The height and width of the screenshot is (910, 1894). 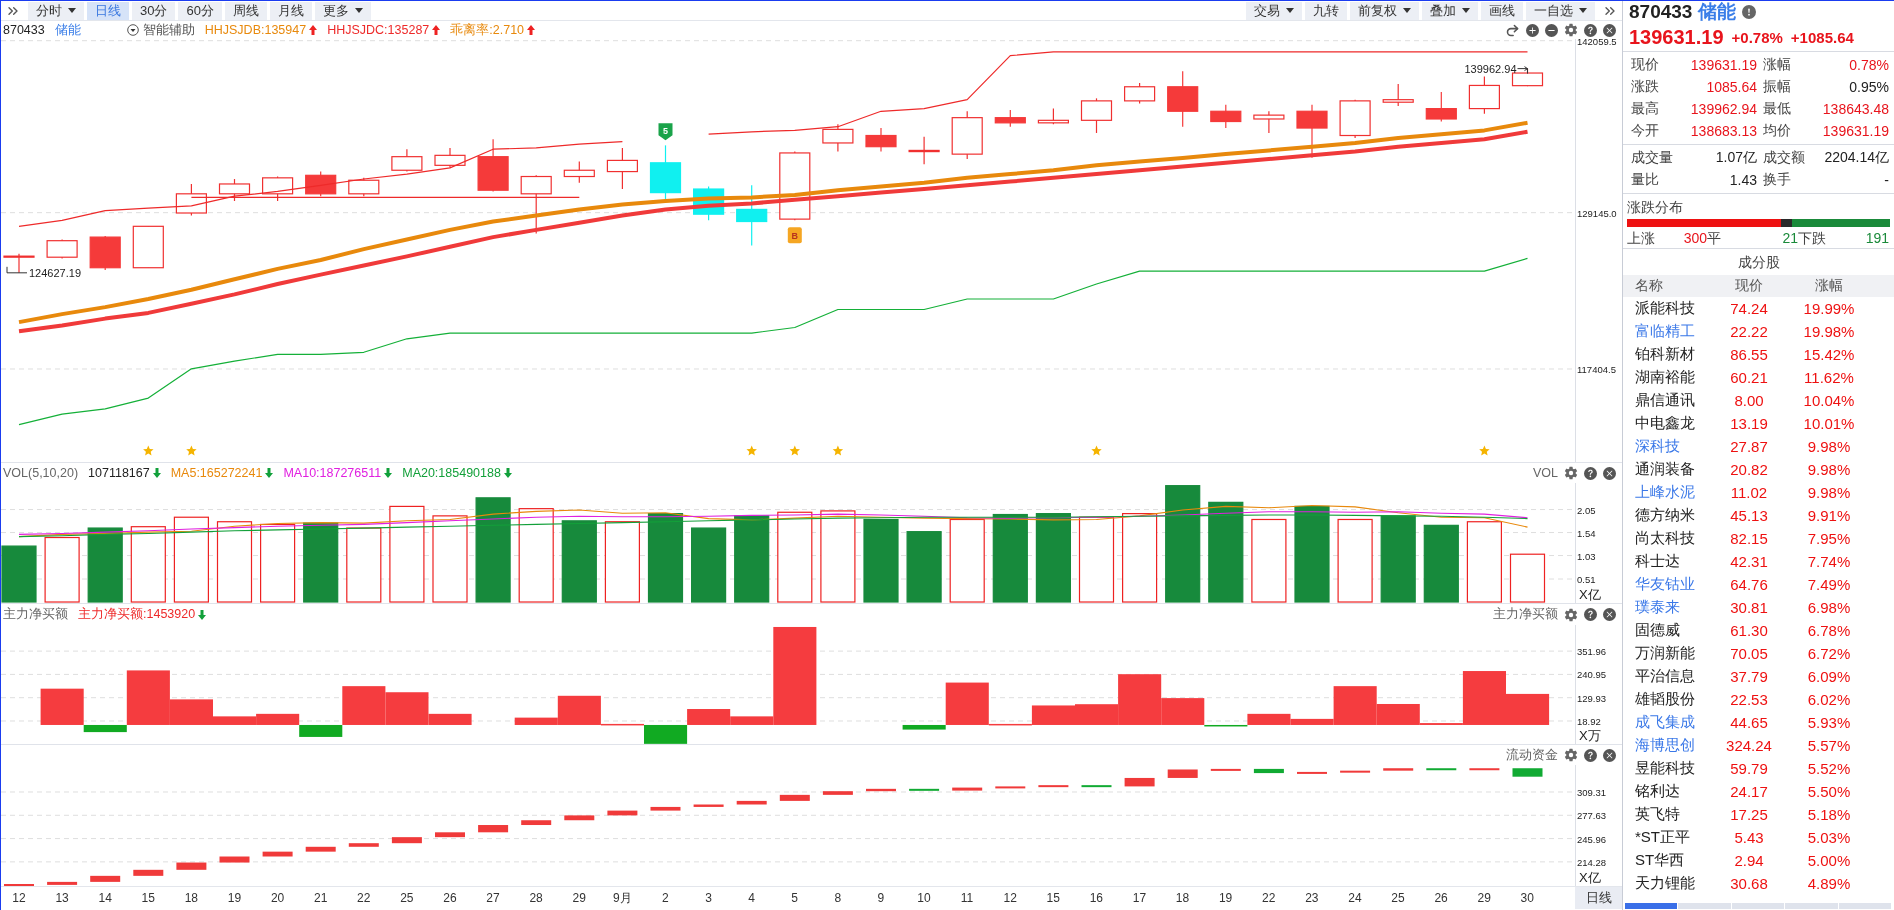 What do you see at coordinates (1749, 722) in the screenshot?
I see `stock-price: 44.65` at bounding box center [1749, 722].